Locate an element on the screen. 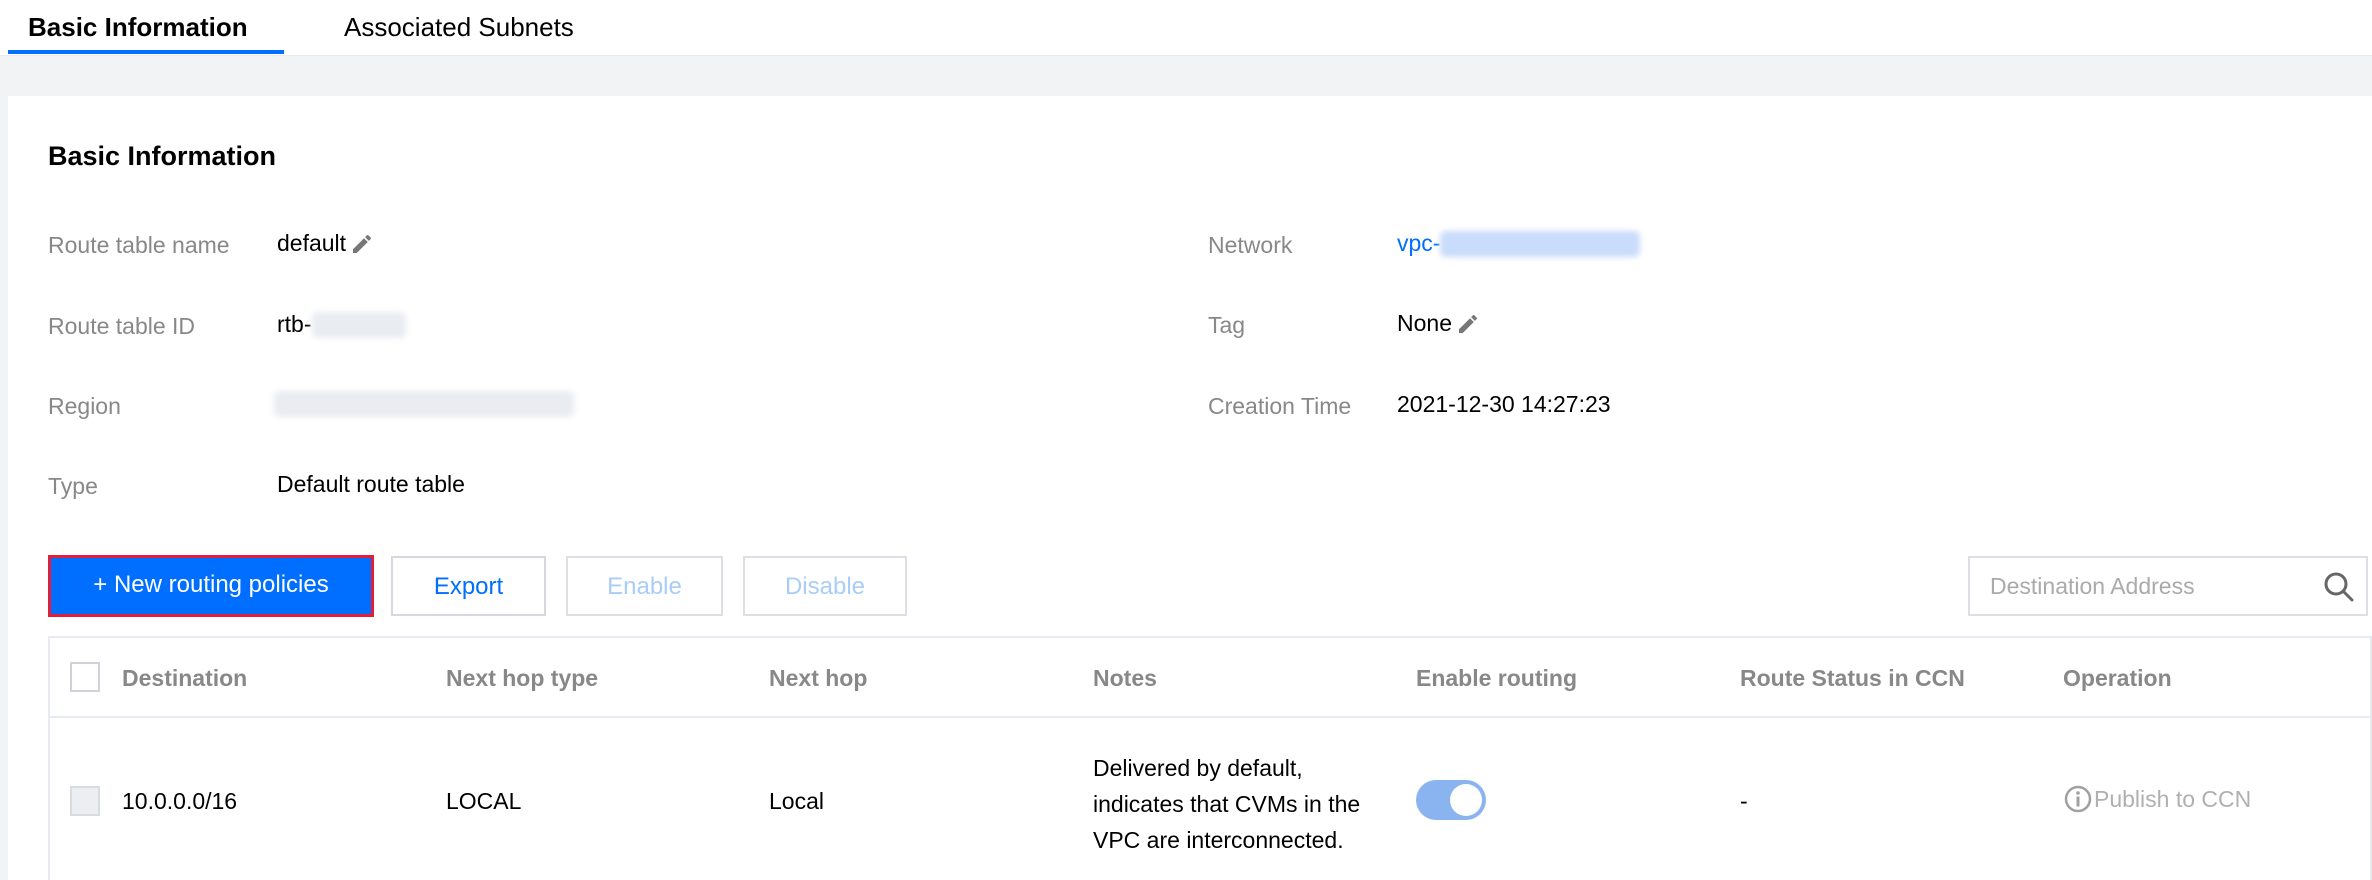  section-title: Basic Information is located at coordinates (162, 156).